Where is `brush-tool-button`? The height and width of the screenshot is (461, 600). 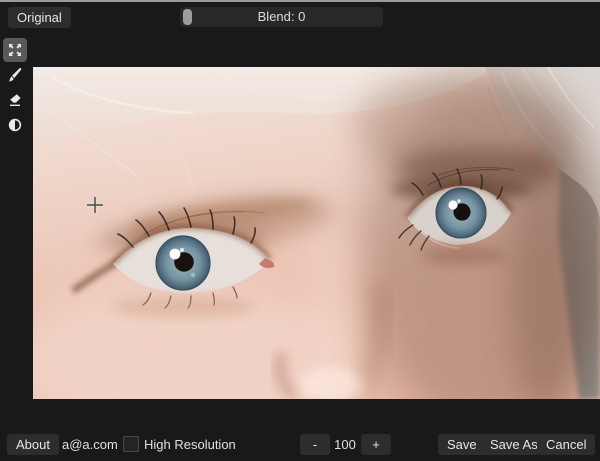 brush-tool-button is located at coordinates (15, 75).